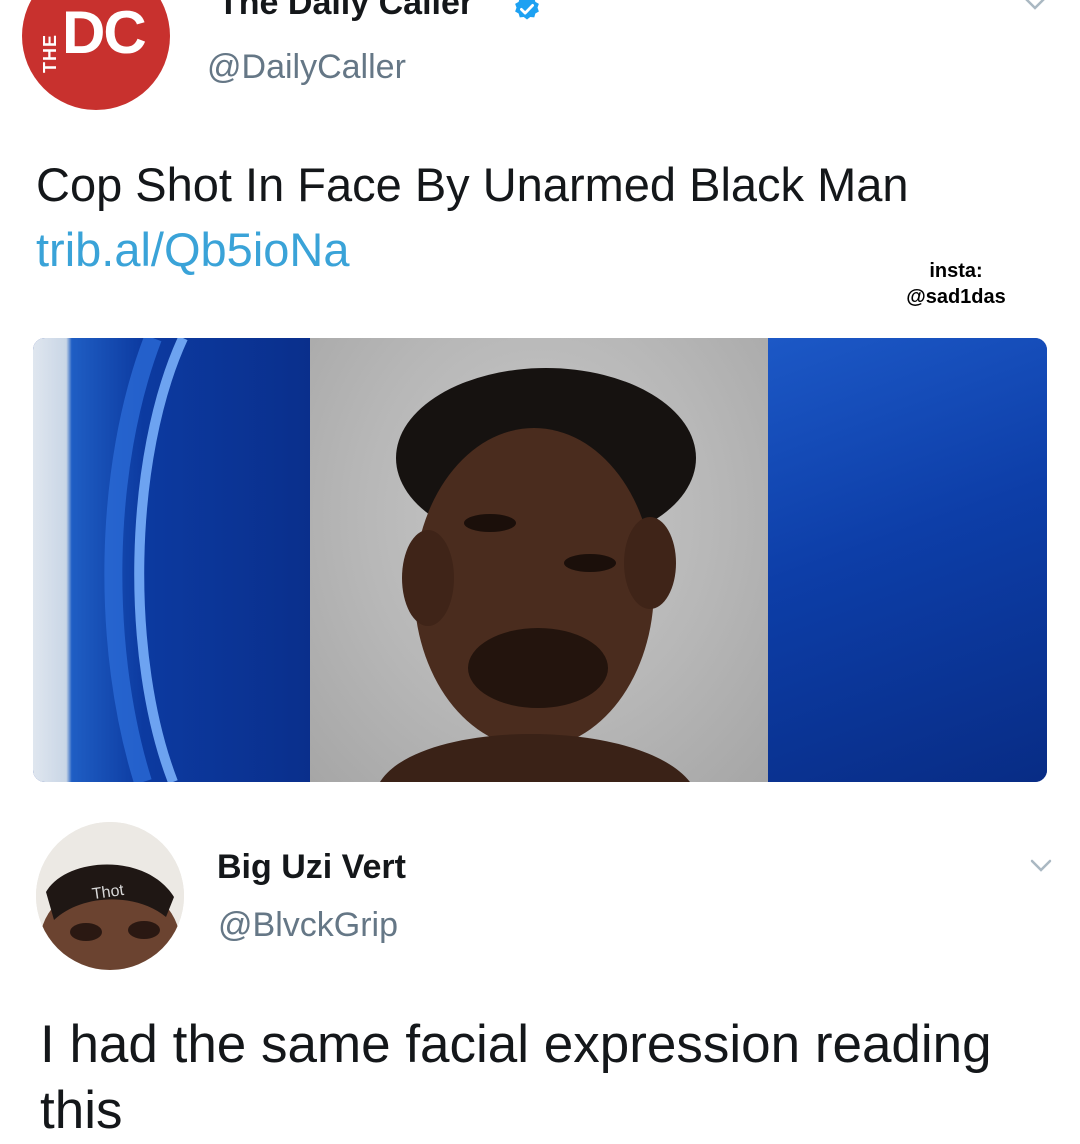 This screenshot has width=1080, height=1144. Describe the element at coordinates (50, 53) in the screenshot. I see `avatar-the-text: THE` at that location.